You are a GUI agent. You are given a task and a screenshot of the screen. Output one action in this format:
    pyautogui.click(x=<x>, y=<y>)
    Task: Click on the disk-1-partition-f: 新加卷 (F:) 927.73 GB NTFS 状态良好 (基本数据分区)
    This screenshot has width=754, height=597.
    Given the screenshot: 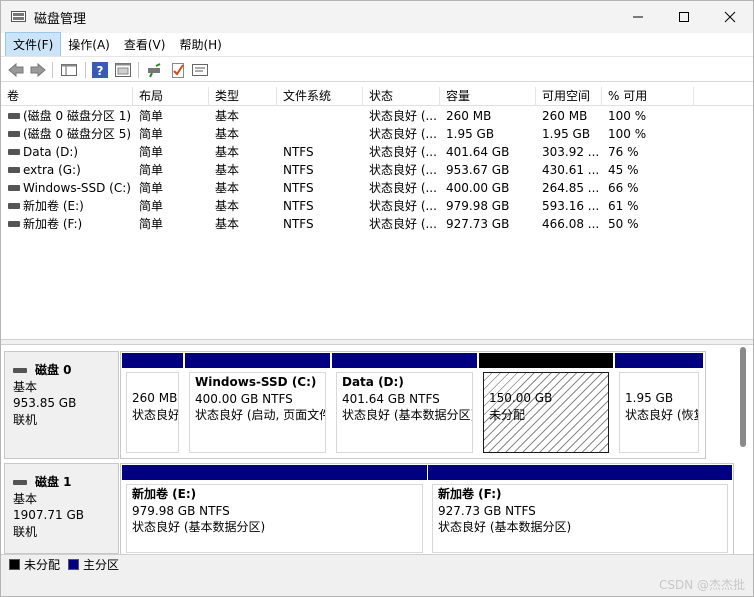 What is the action you would take?
    pyautogui.click(x=580, y=511)
    